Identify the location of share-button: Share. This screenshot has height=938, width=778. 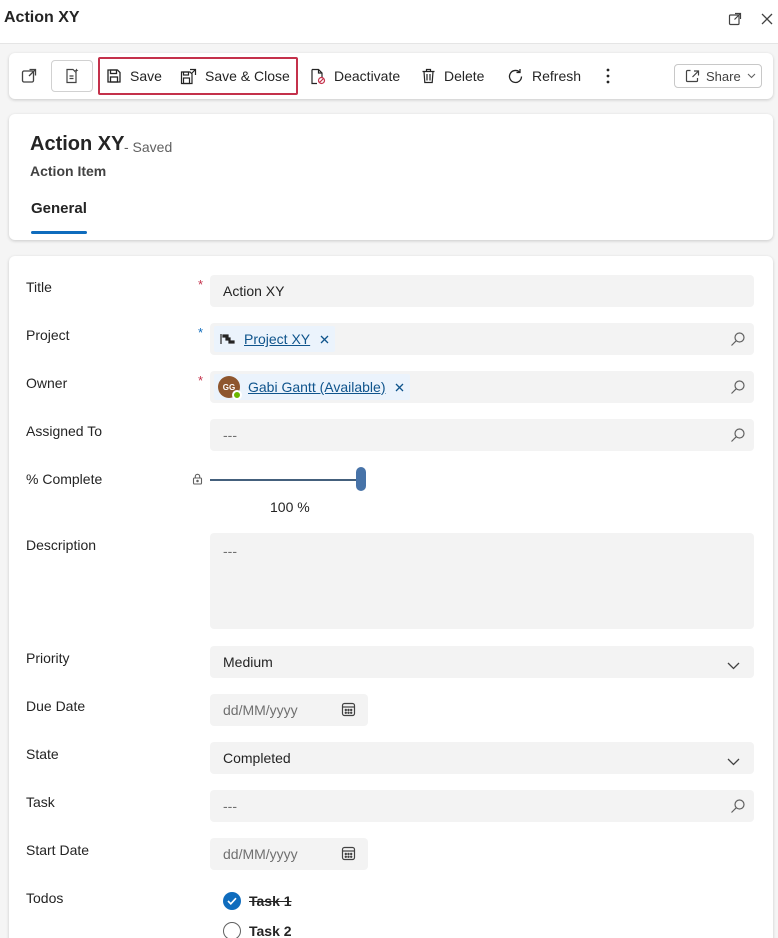
(718, 76).